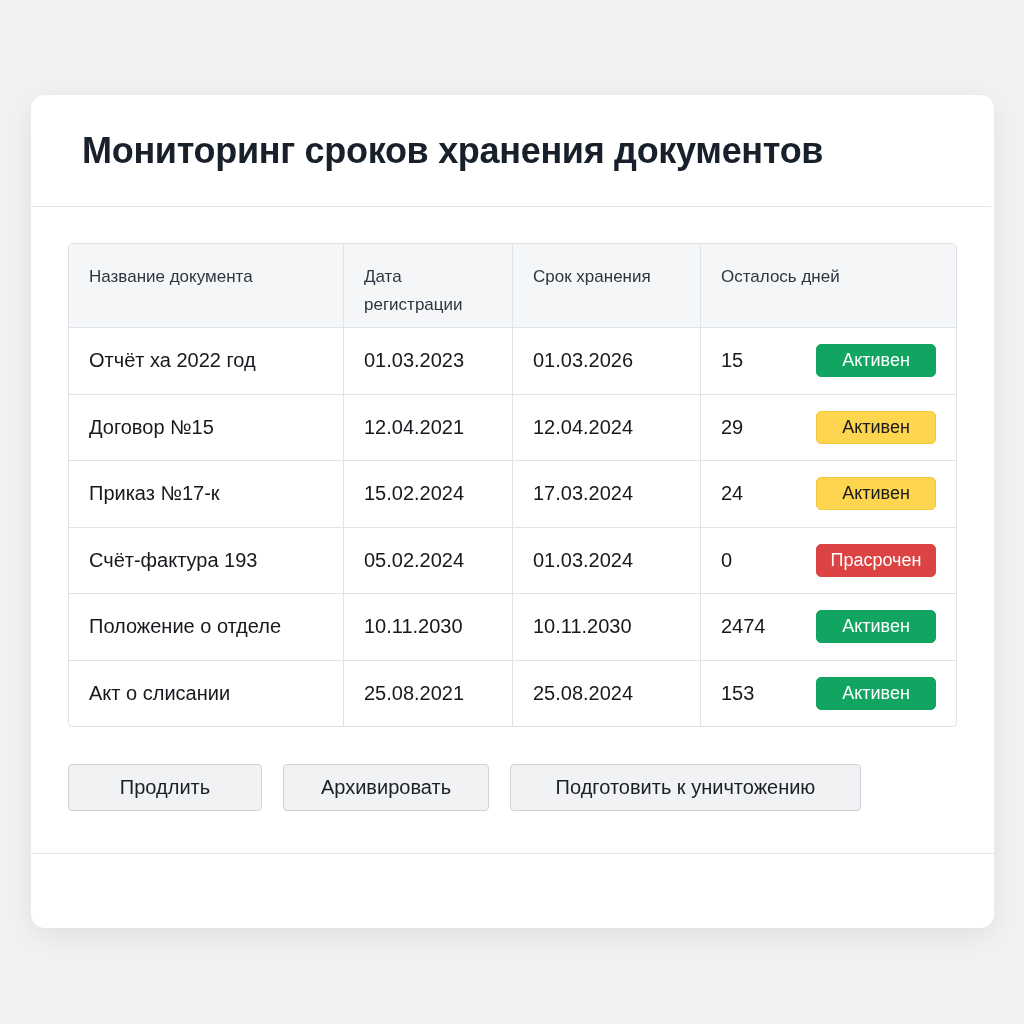  Describe the element at coordinates (685, 787) in the screenshot. I see `destroy-button: Подготовить к уничтожению` at that location.